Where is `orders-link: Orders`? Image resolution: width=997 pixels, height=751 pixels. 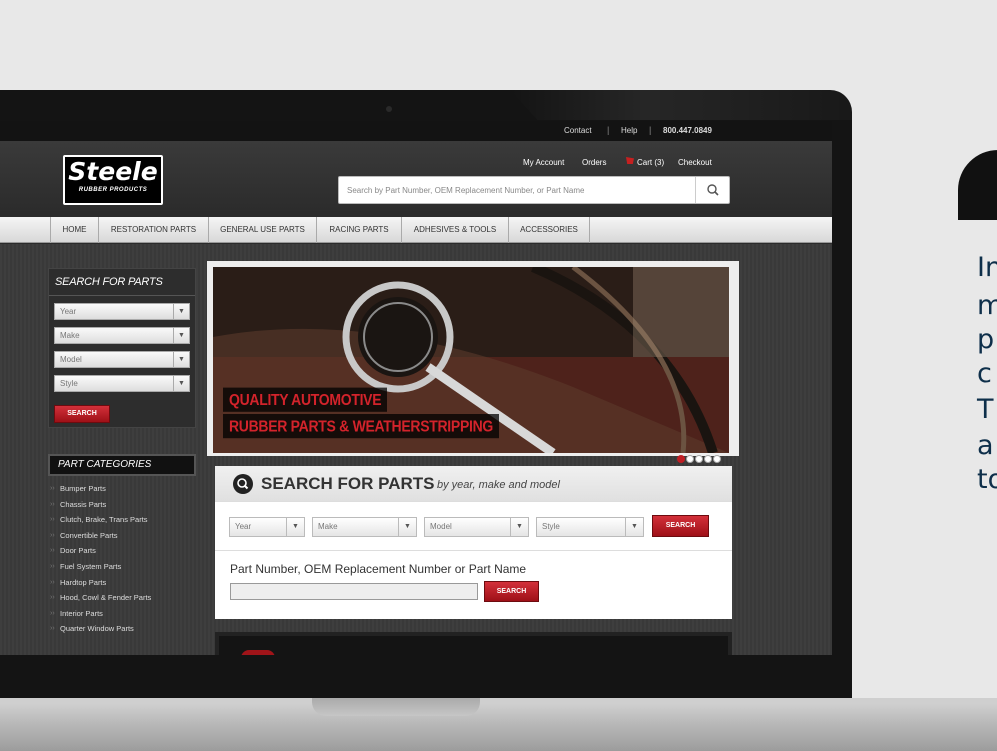
orders-link: Orders is located at coordinates (594, 162).